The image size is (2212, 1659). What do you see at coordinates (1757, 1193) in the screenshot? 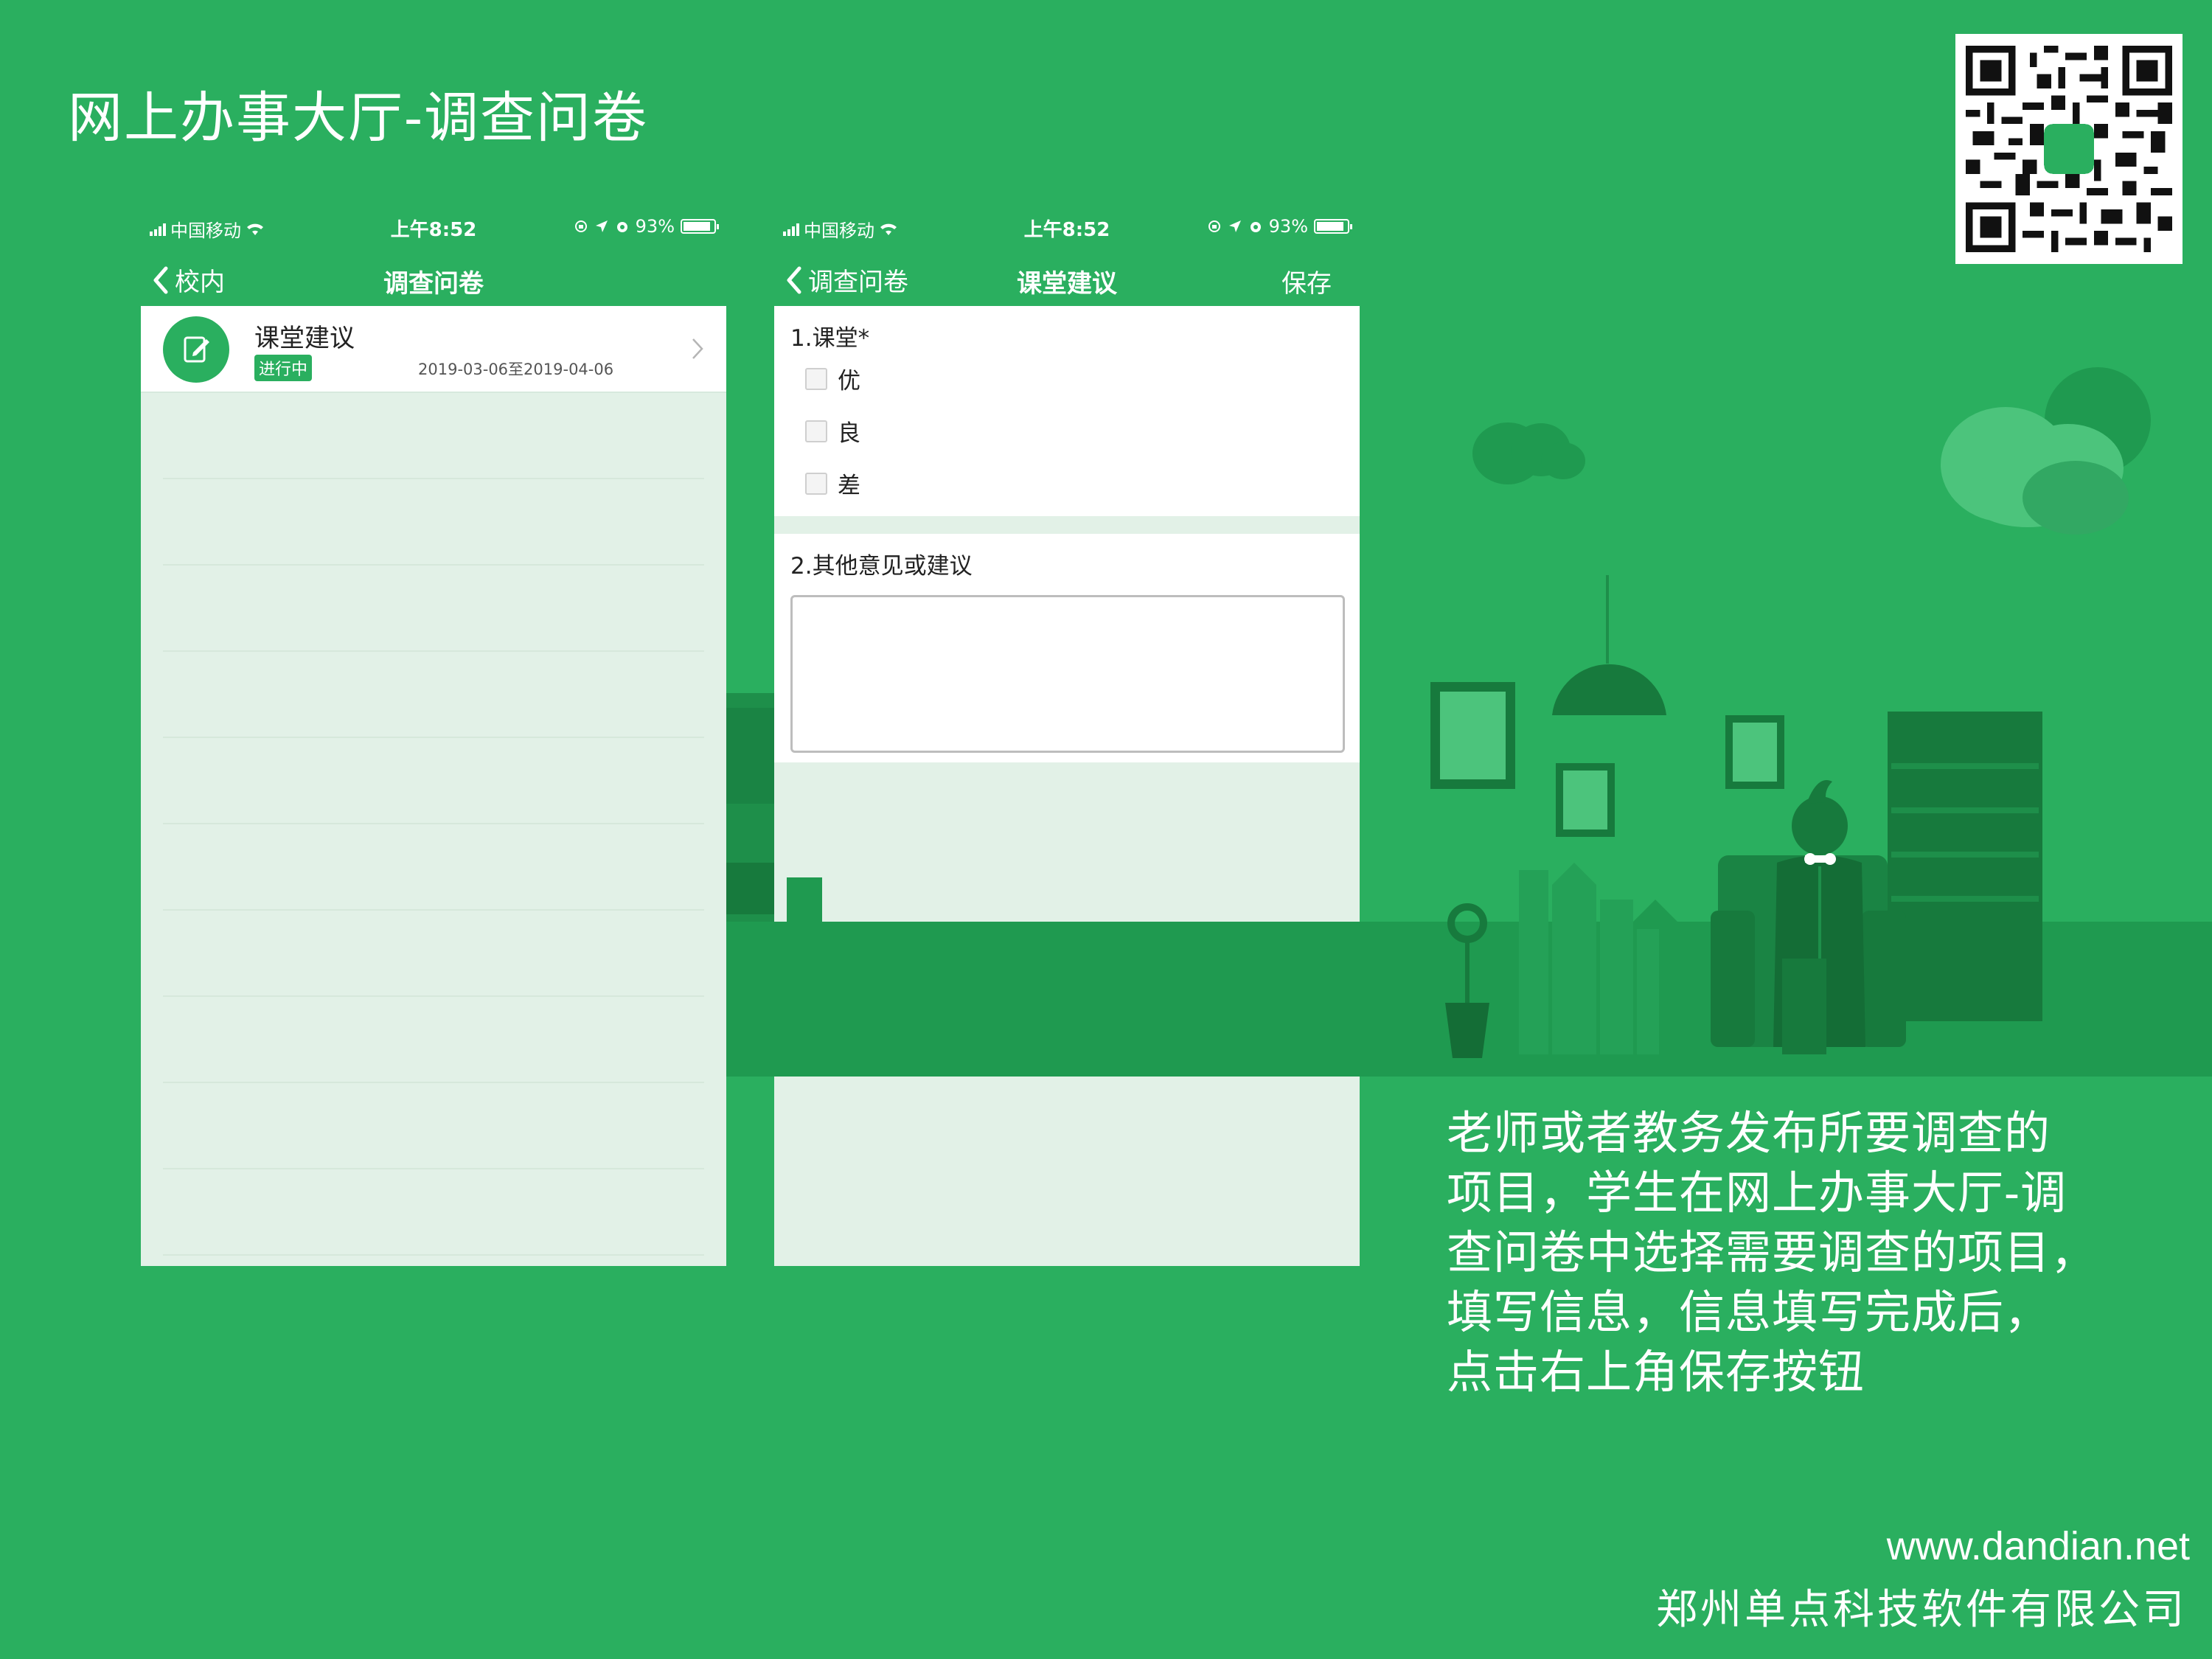
I see `description-line: 项目，学生在网上办事大厅-调` at bounding box center [1757, 1193].